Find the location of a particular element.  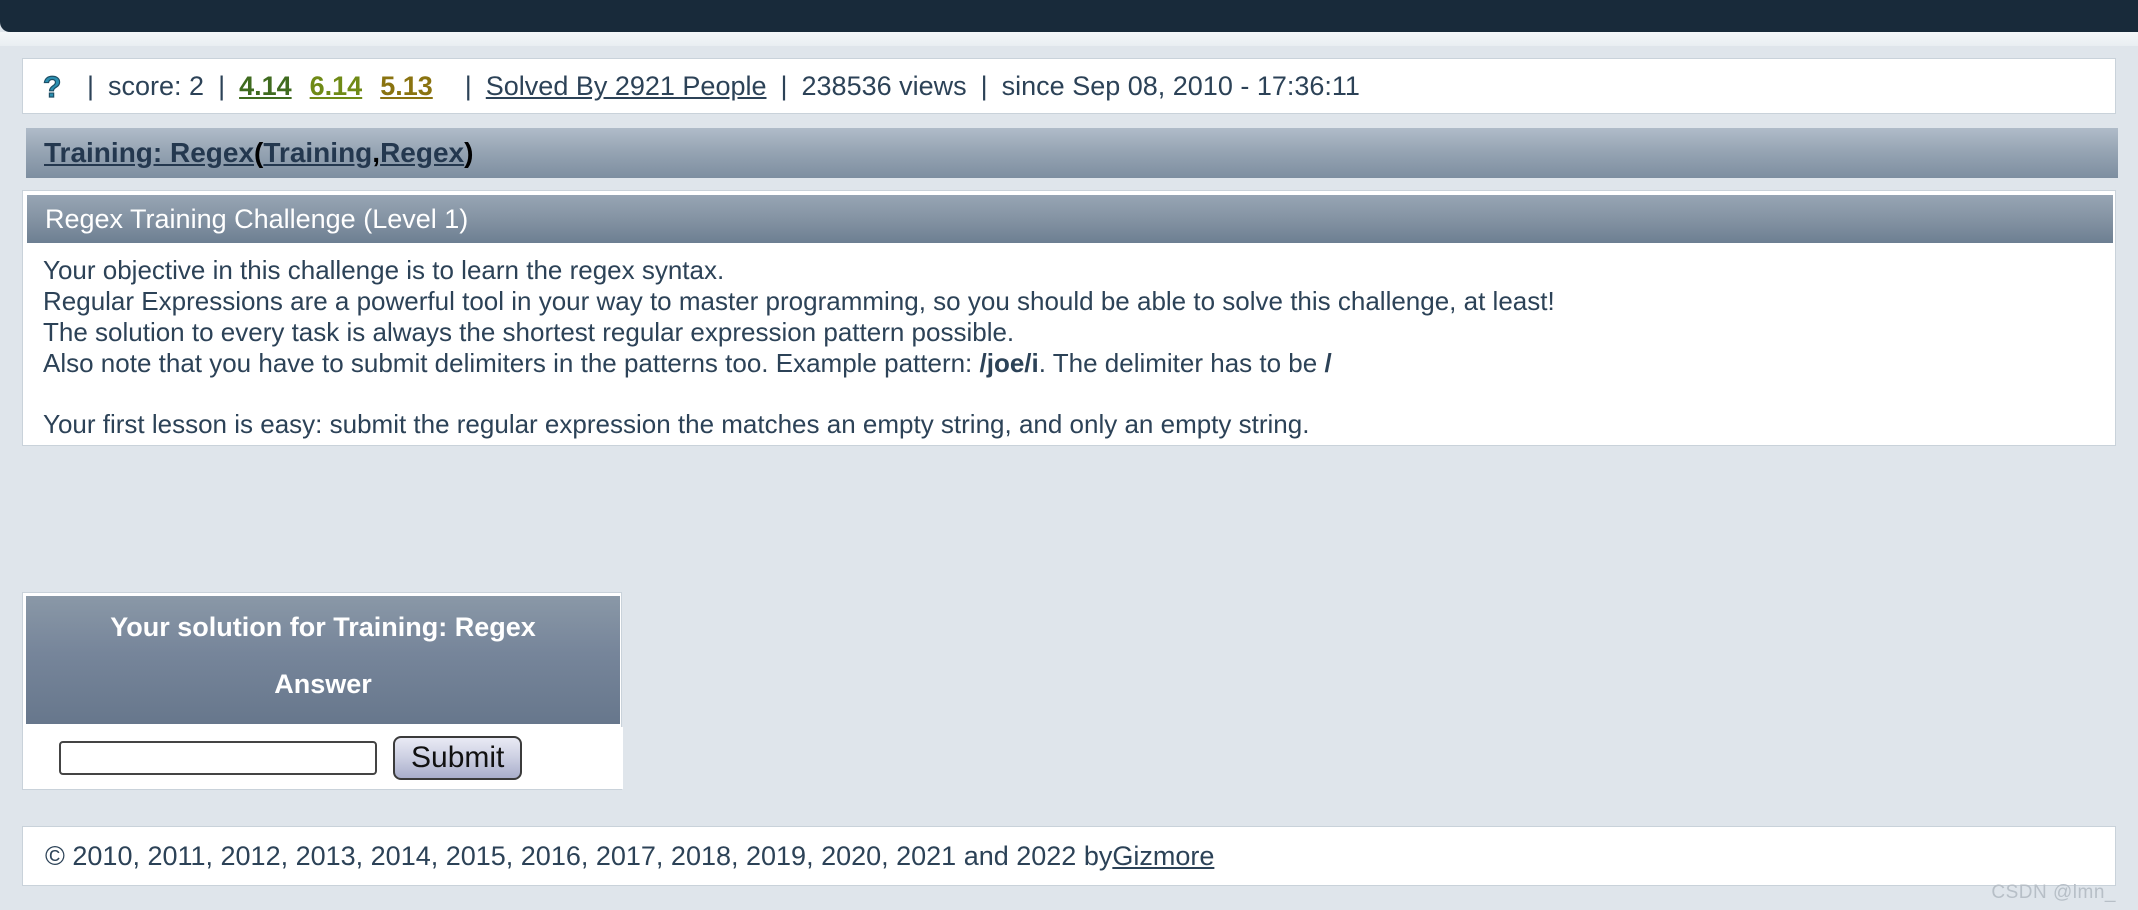

answer-label: Answer is located at coordinates (323, 684).